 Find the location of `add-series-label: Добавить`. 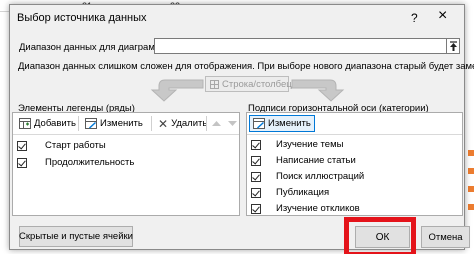

add-series-label: Добавить is located at coordinates (55, 123).